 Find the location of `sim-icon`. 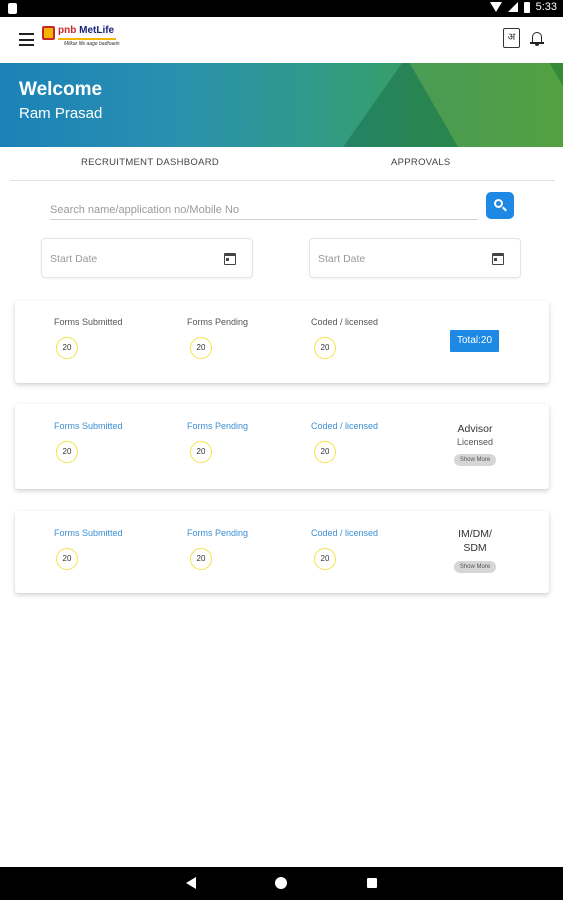

sim-icon is located at coordinates (12, 8).